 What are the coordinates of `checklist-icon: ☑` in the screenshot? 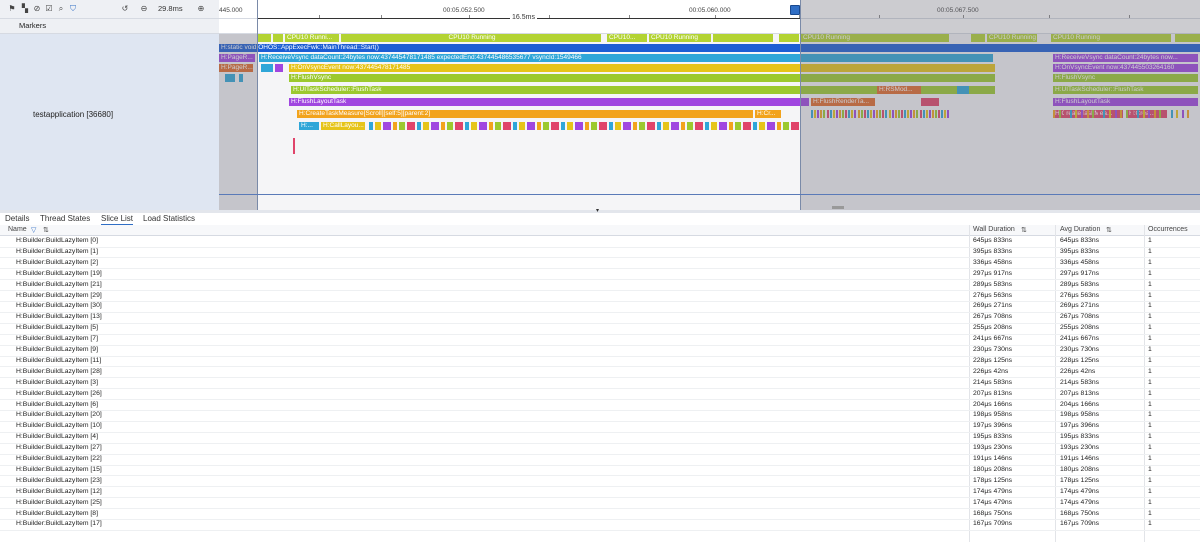 It's located at (49, 8).